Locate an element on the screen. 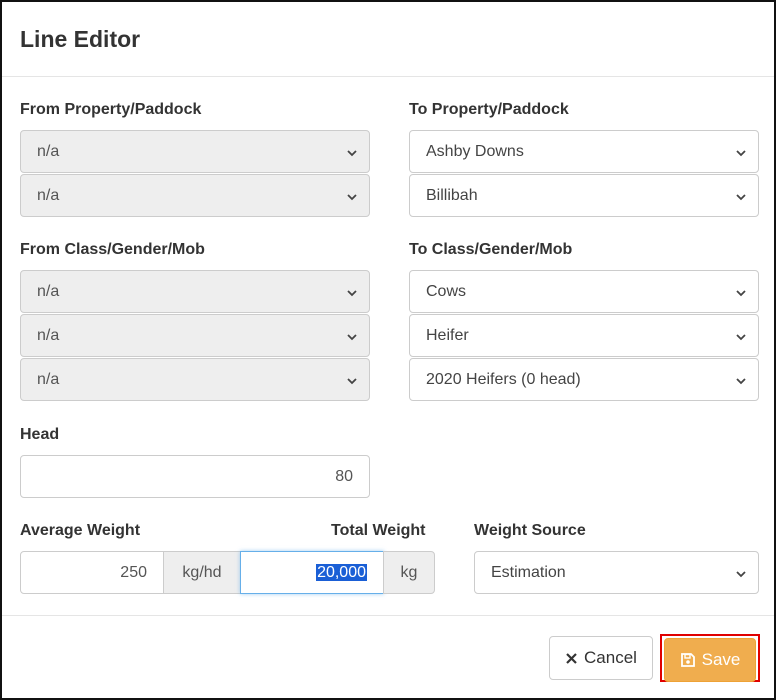  cancel-button: Cancel is located at coordinates (601, 658).